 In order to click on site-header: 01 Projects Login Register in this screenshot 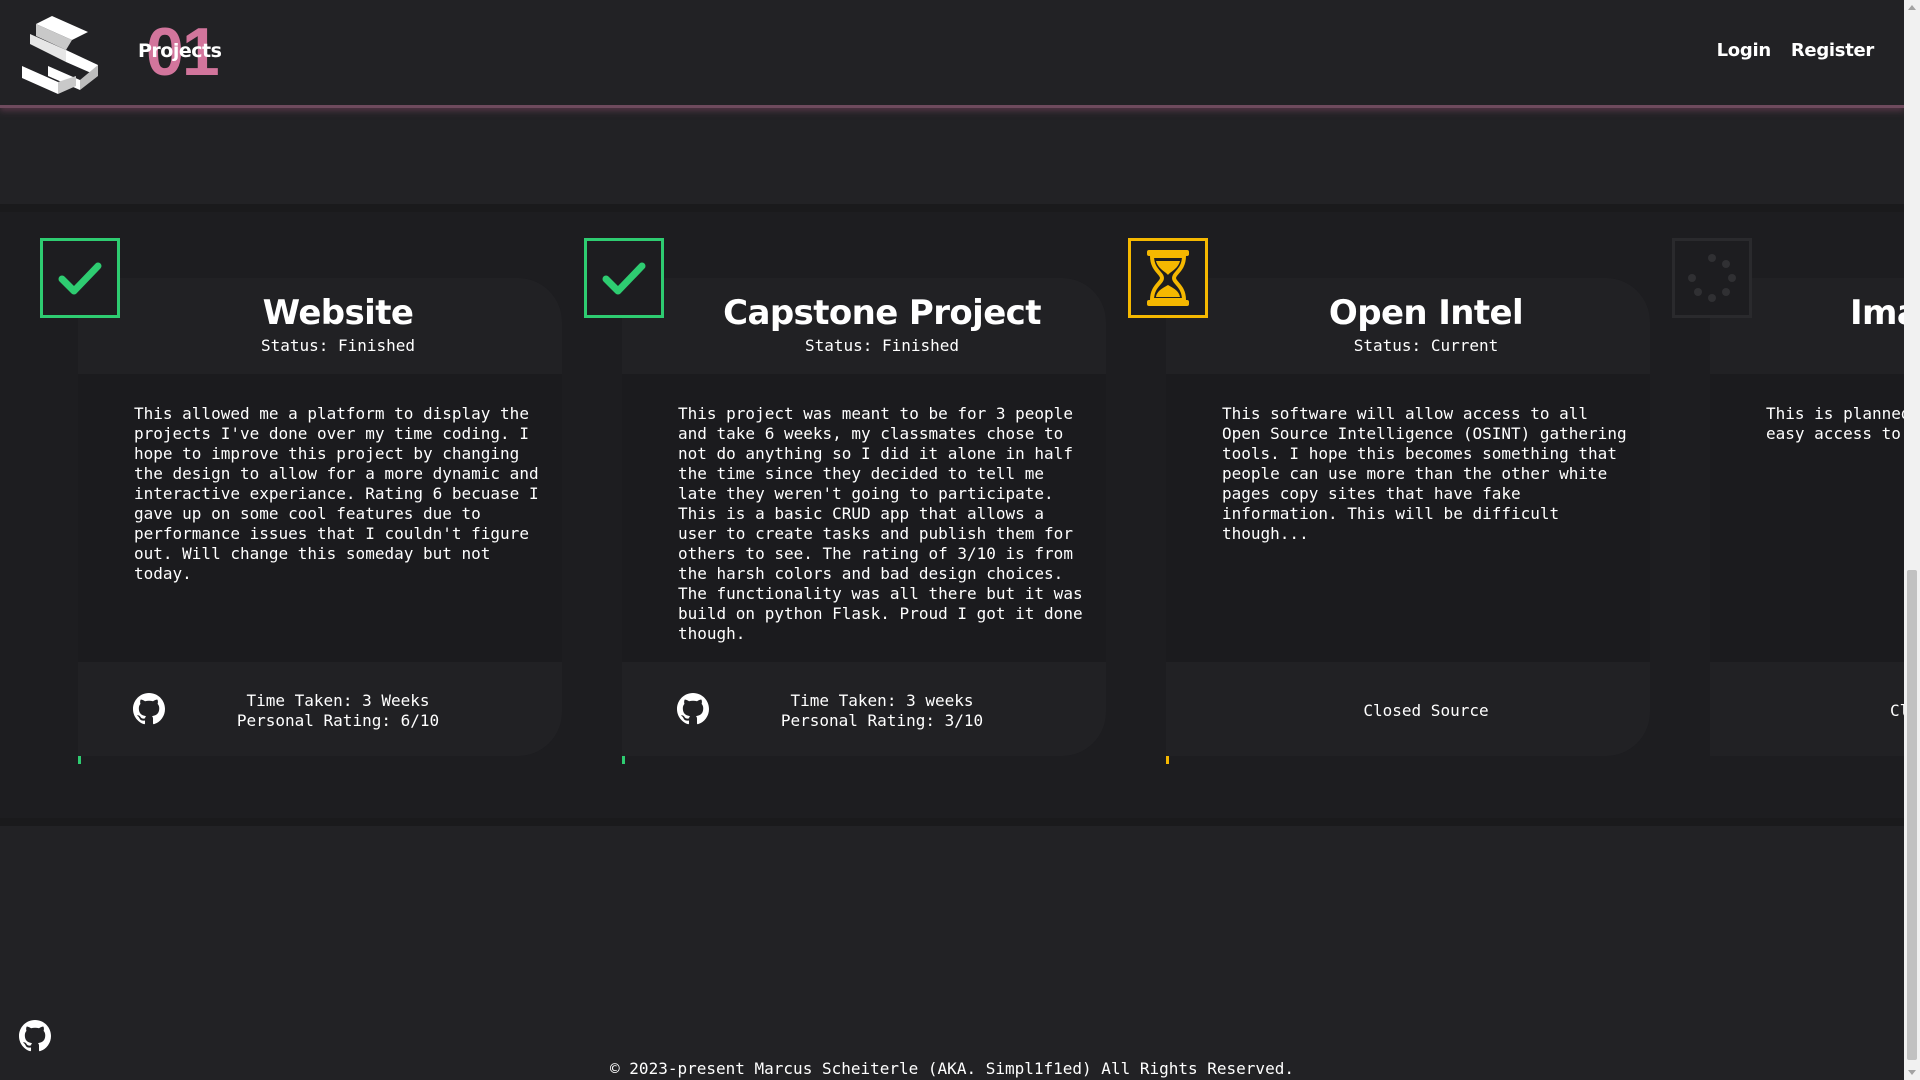, I will do `click(952, 54)`.